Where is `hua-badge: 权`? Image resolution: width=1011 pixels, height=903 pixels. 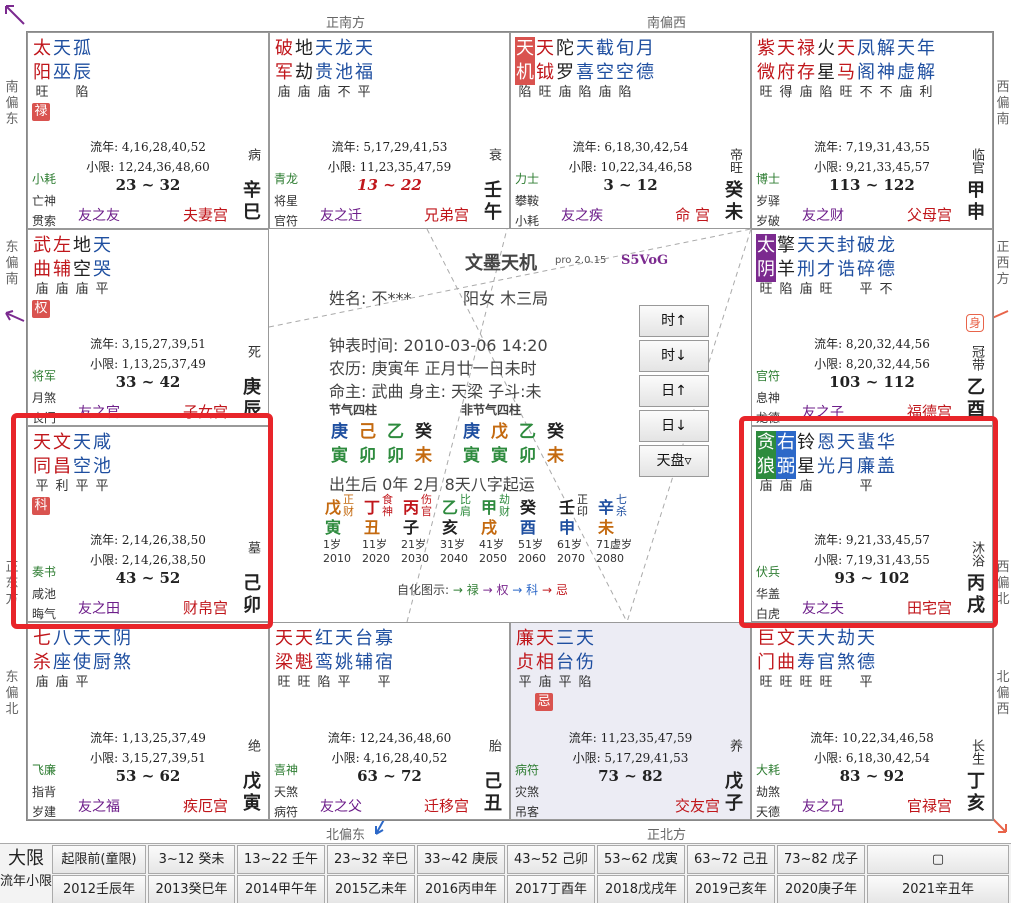 hua-badge: 权 is located at coordinates (41, 309).